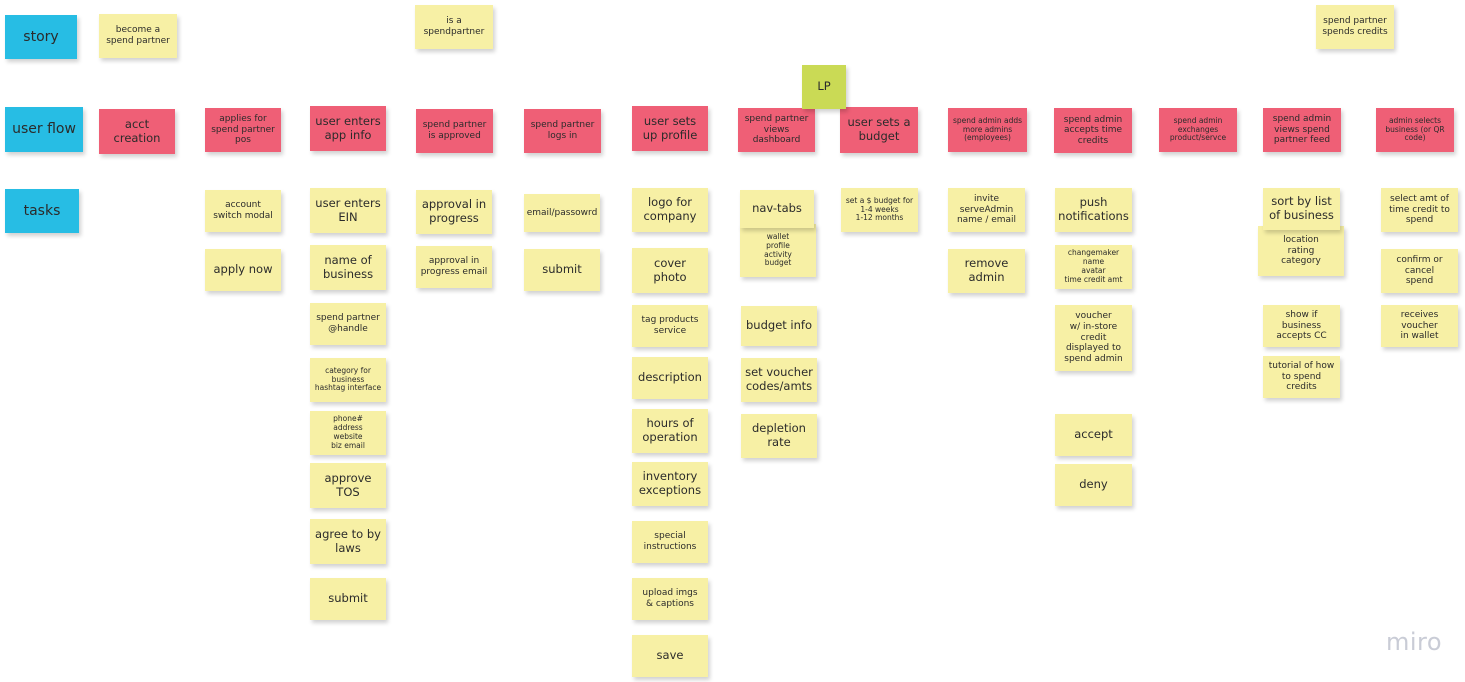  I want to click on task-sticky-note: location rating category, so click(1301, 251).